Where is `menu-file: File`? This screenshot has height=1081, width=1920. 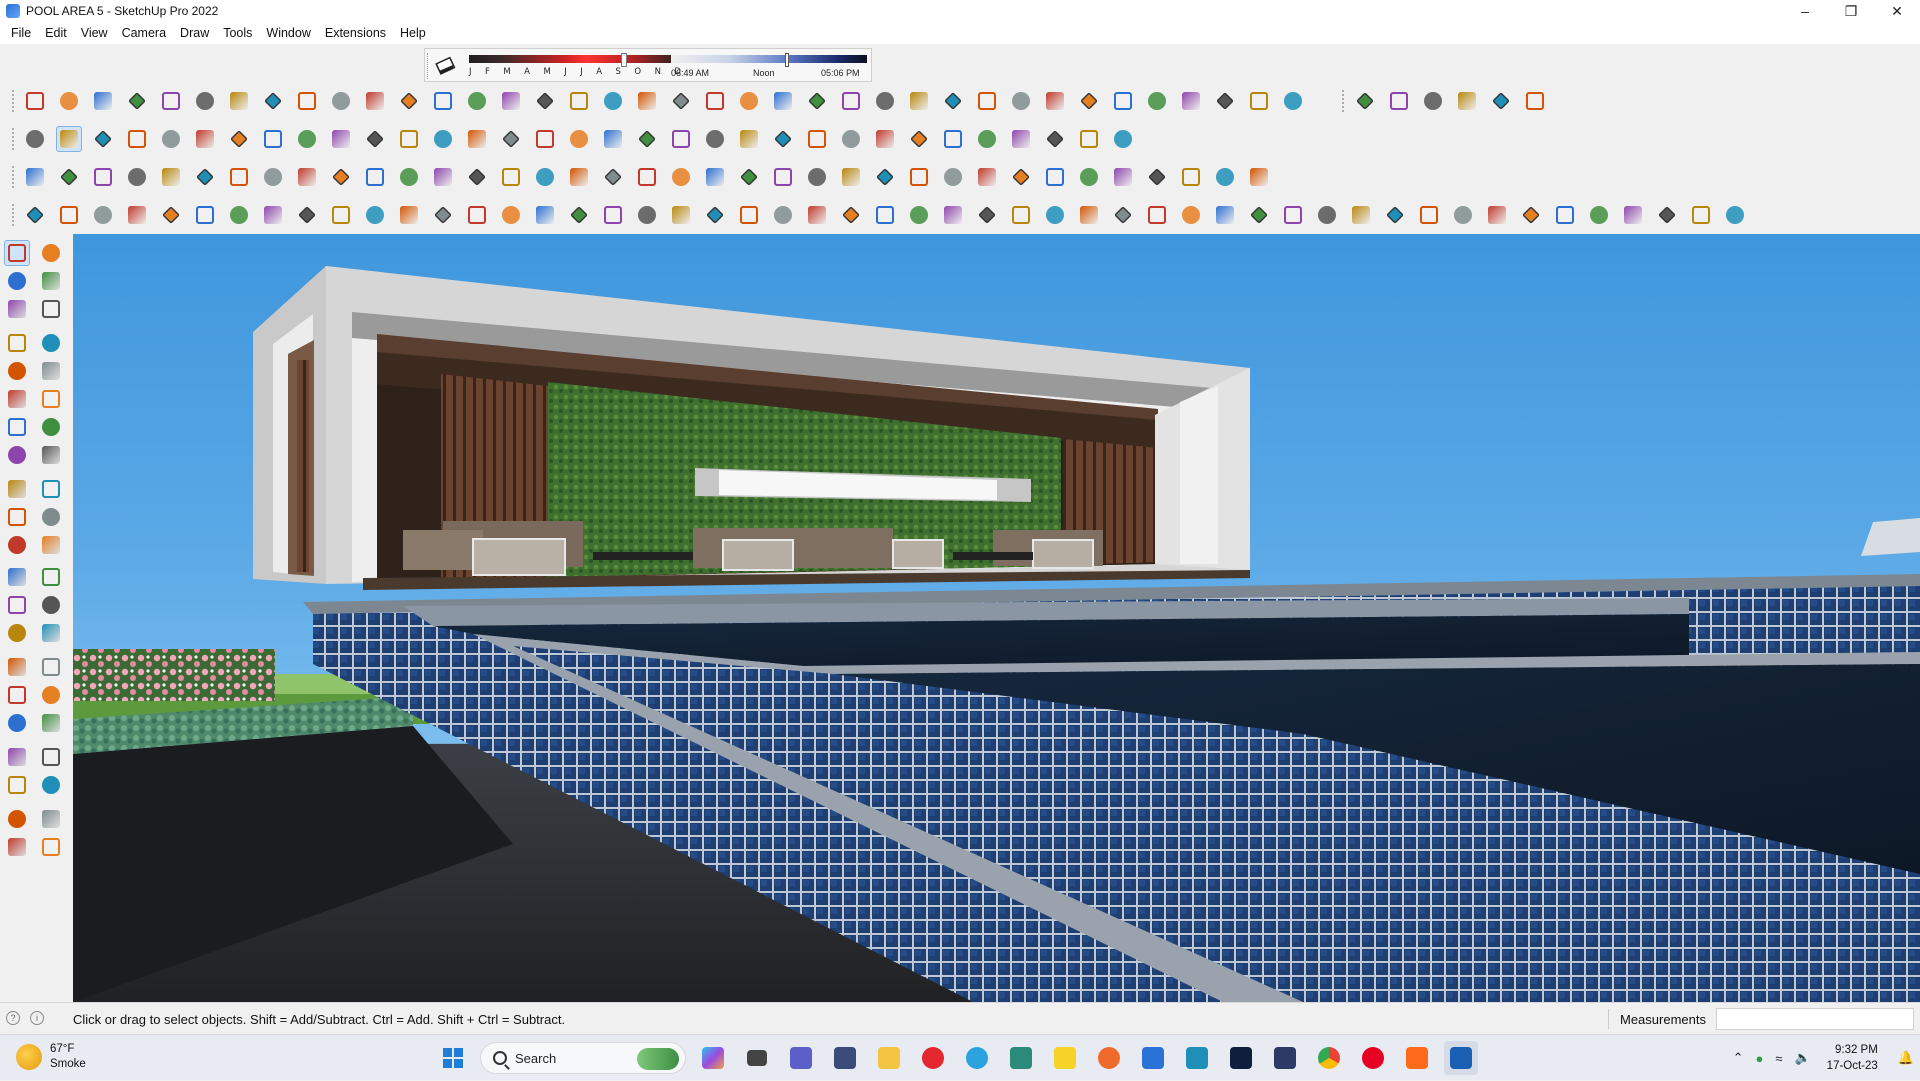 menu-file: File is located at coordinates (21, 33).